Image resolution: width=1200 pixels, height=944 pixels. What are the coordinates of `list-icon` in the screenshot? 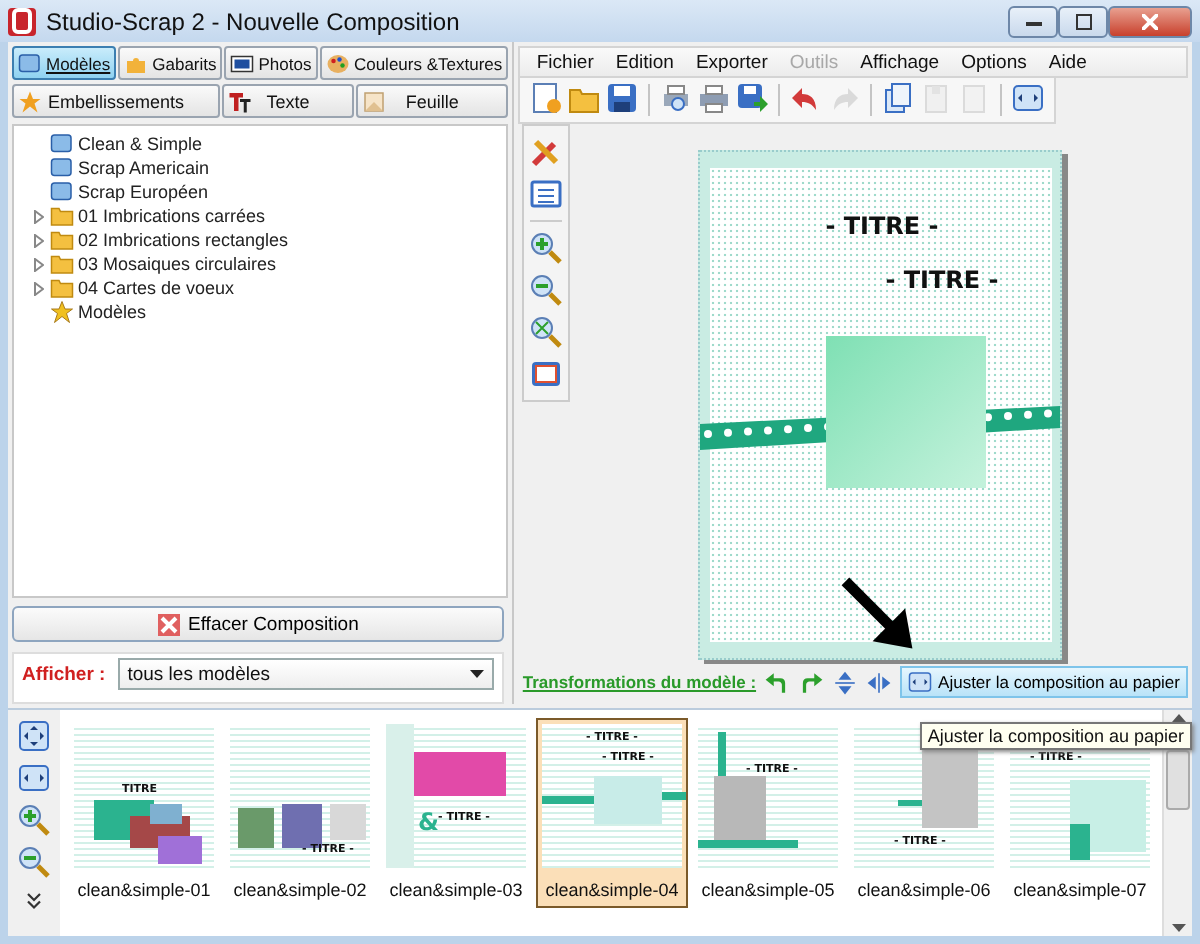 It's located at (546, 194).